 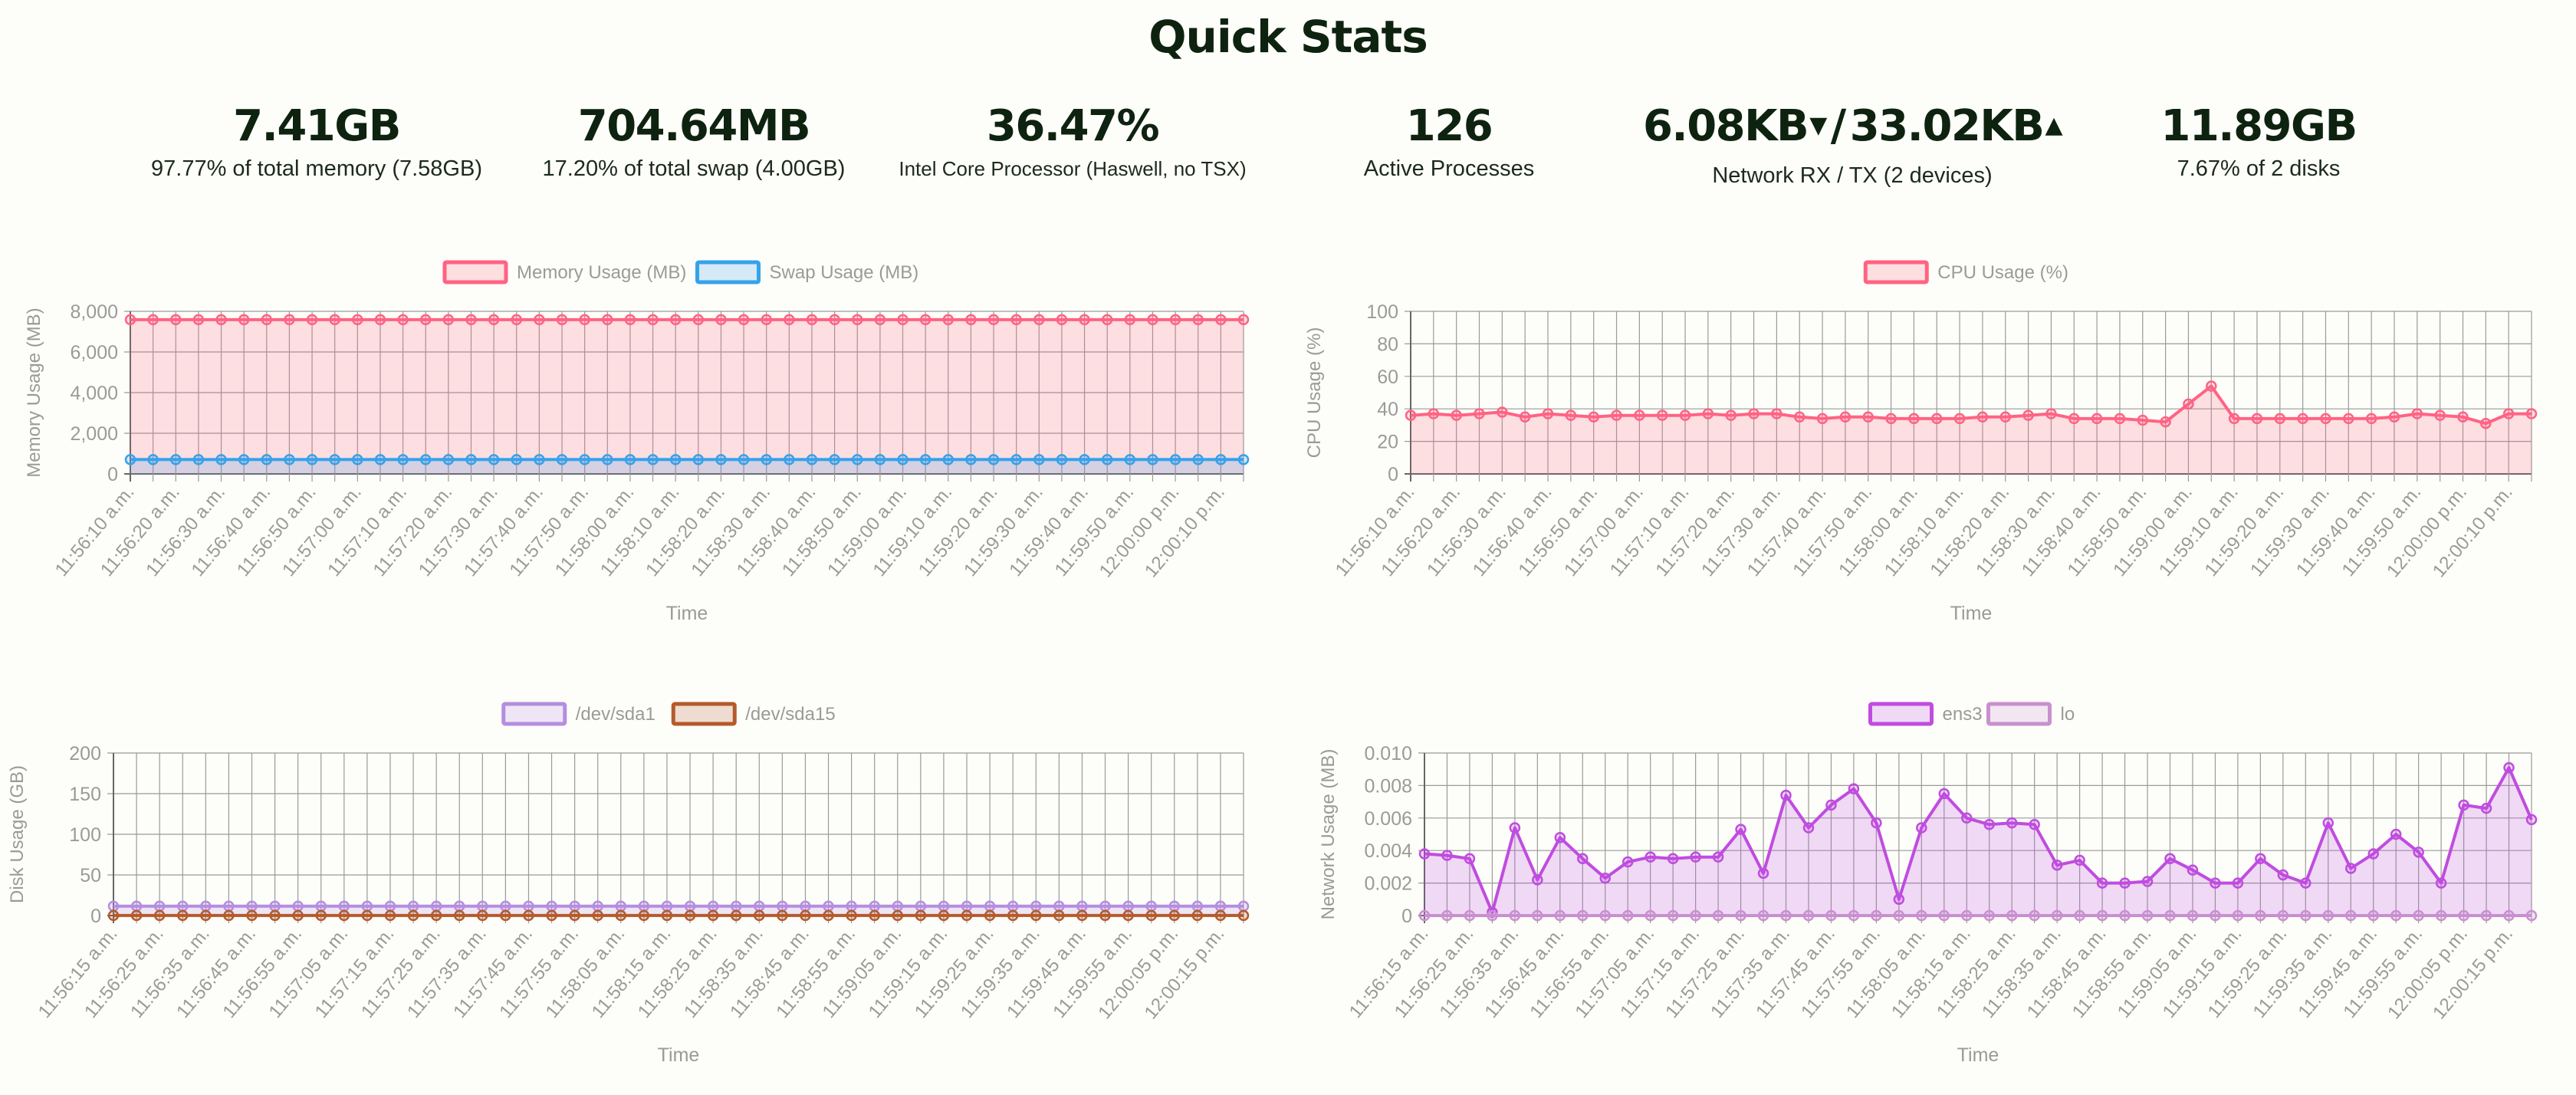 What do you see at coordinates (602, 273) in the screenshot?
I see `legend-label: Memory Usage (MB)` at bounding box center [602, 273].